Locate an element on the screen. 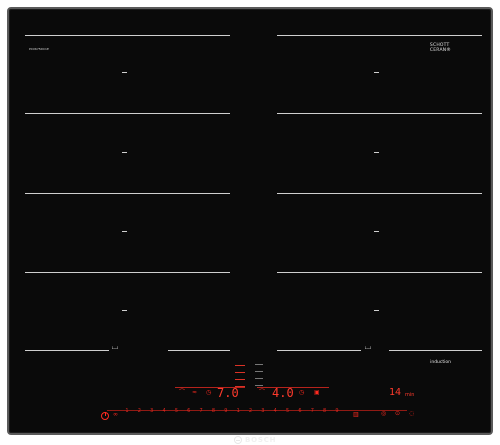  pan-icon-right: ⌒ is located at coordinates (262, 393).